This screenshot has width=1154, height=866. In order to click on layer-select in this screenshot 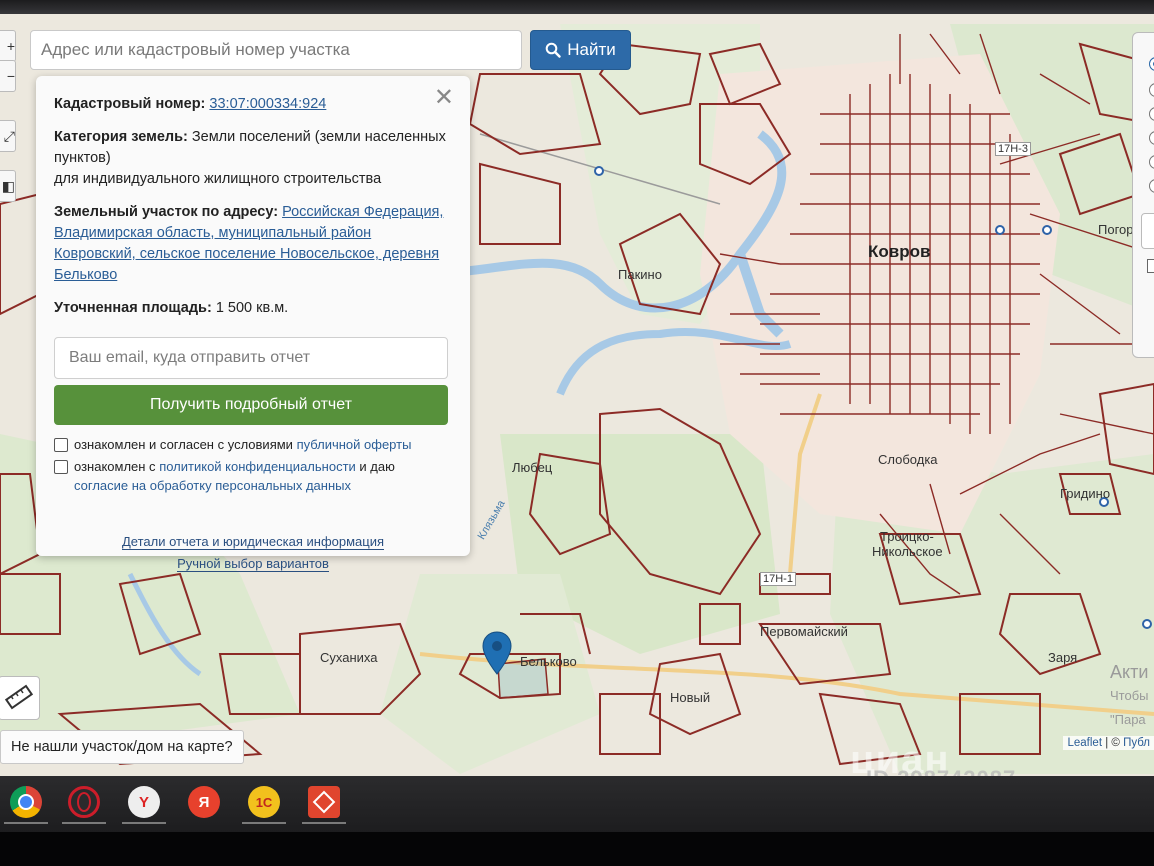, I will do `click(1147, 231)`.